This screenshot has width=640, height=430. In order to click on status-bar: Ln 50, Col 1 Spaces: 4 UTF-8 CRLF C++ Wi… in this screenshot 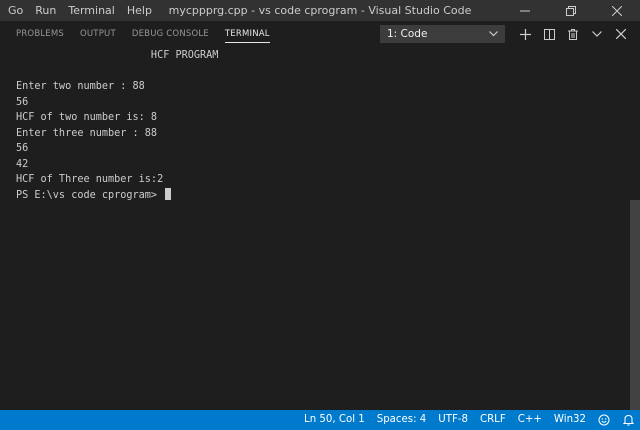, I will do `click(320, 420)`.